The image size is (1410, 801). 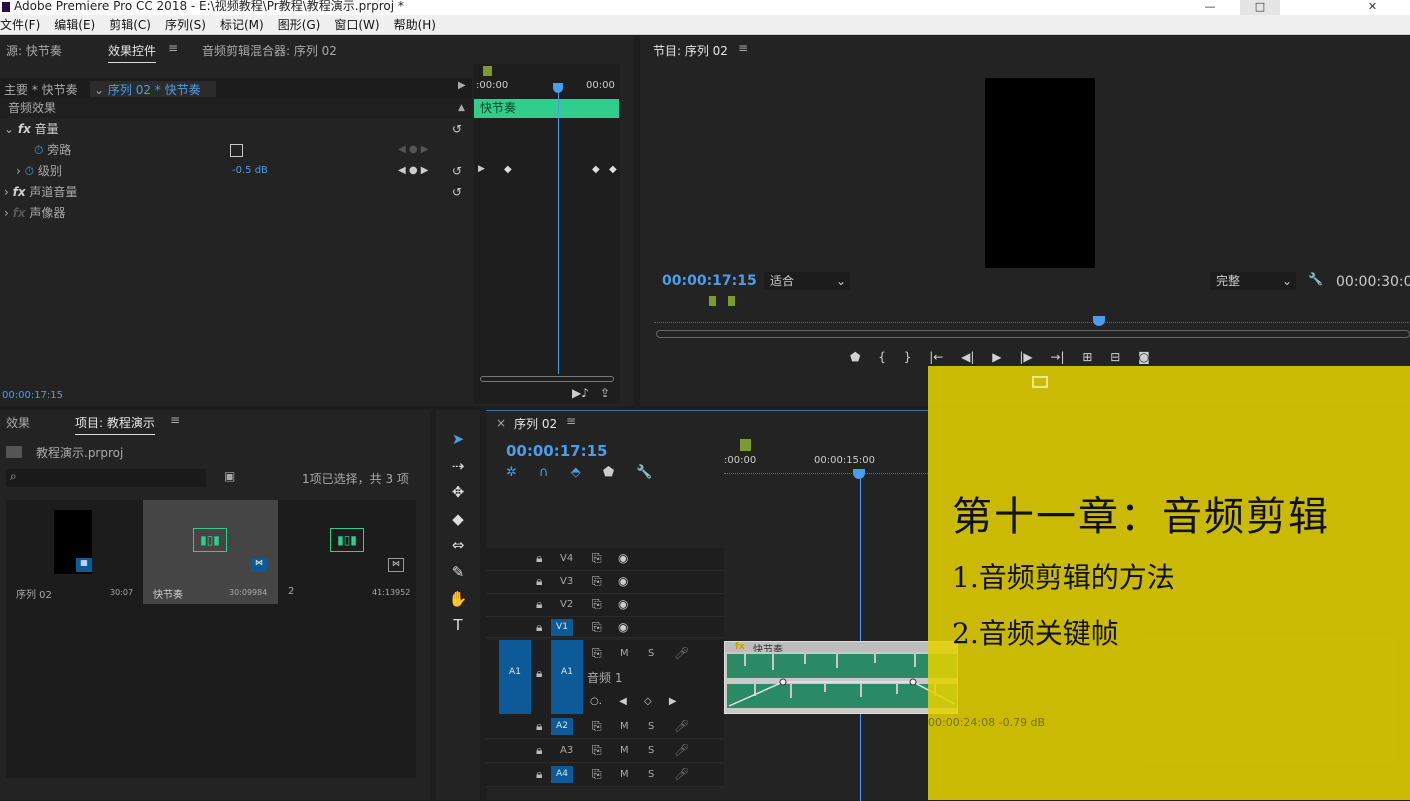 What do you see at coordinates (826, 461) in the screenshot?
I see `timeline-ruler: :00:00 00:00:15:00` at bounding box center [826, 461].